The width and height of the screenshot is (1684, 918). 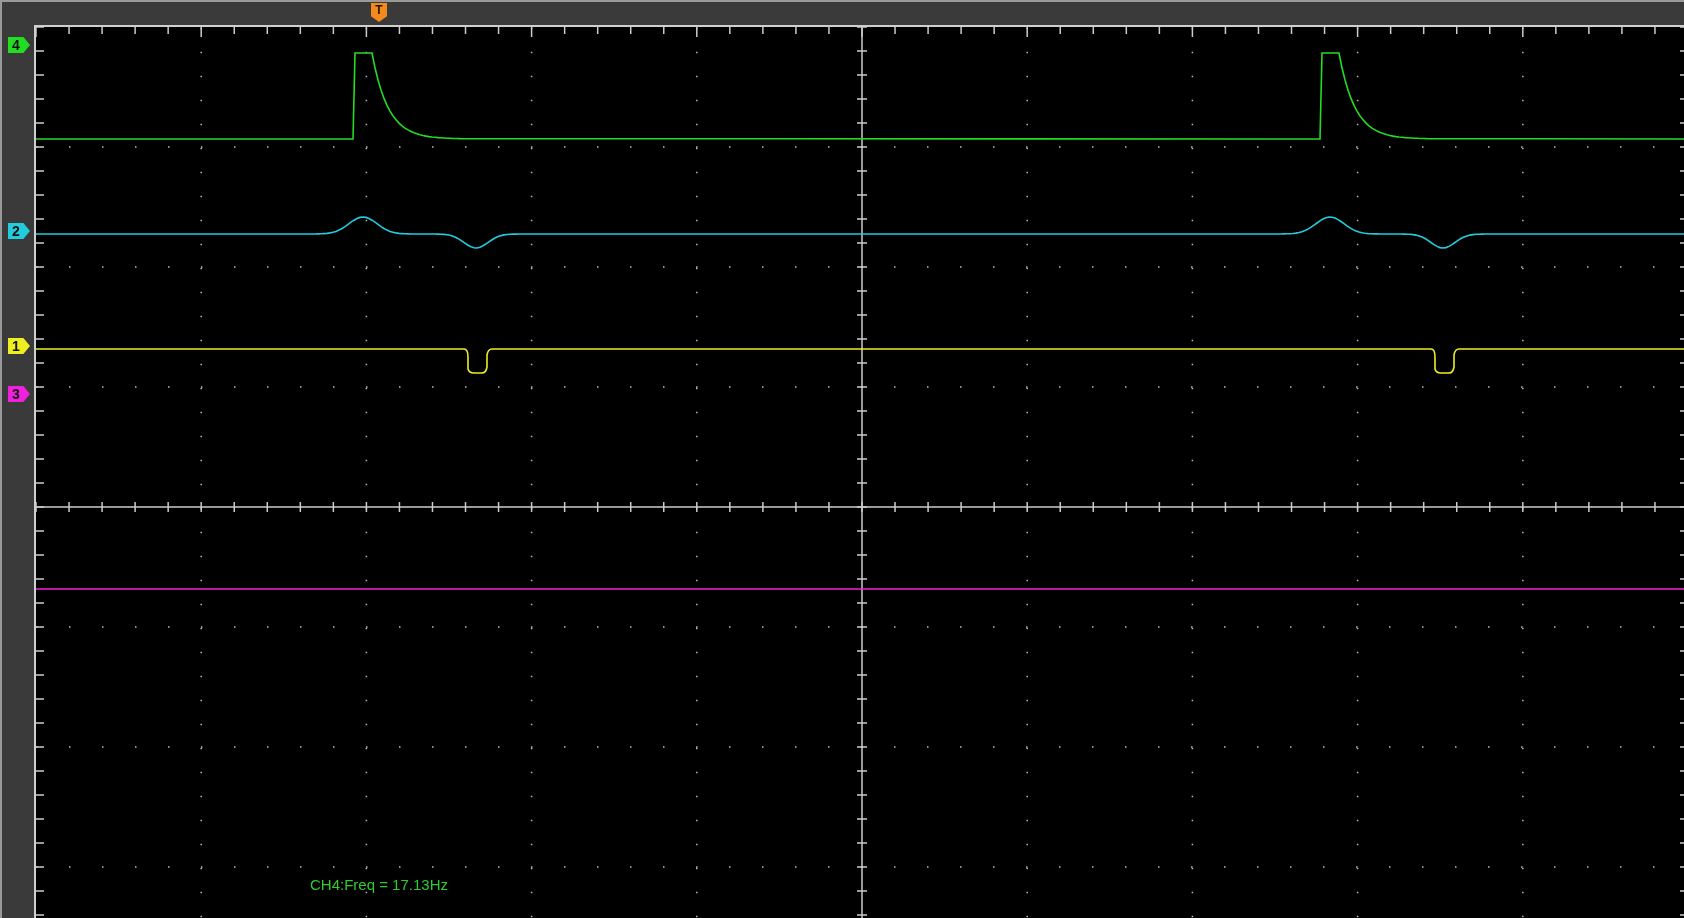 What do you see at coordinates (19, 346) in the screenshot?
I see `channel-marker: 1` at bounding box center [19, 346].